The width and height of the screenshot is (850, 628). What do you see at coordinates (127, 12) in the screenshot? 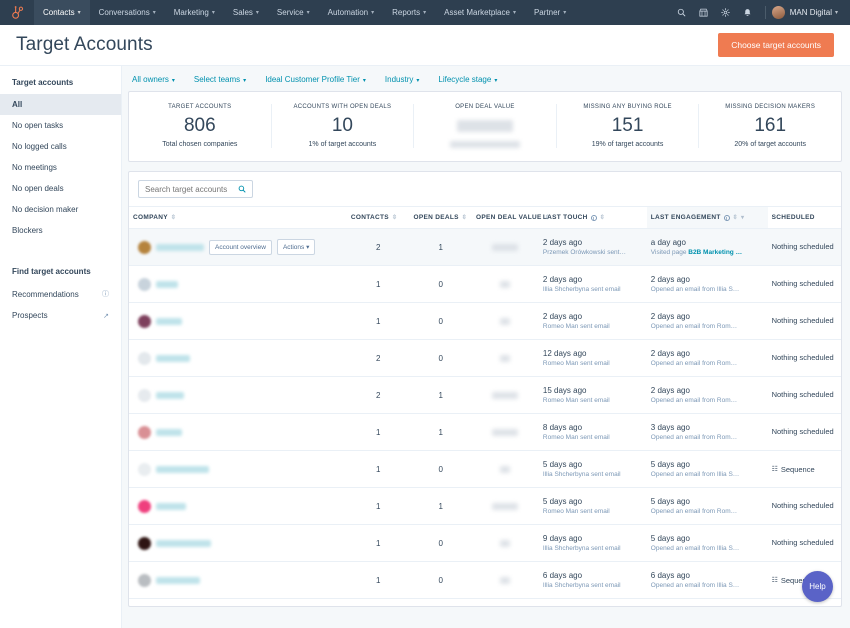
I see `nav-item-conversations: Conversations ▾` at bounding box center [127, 12].